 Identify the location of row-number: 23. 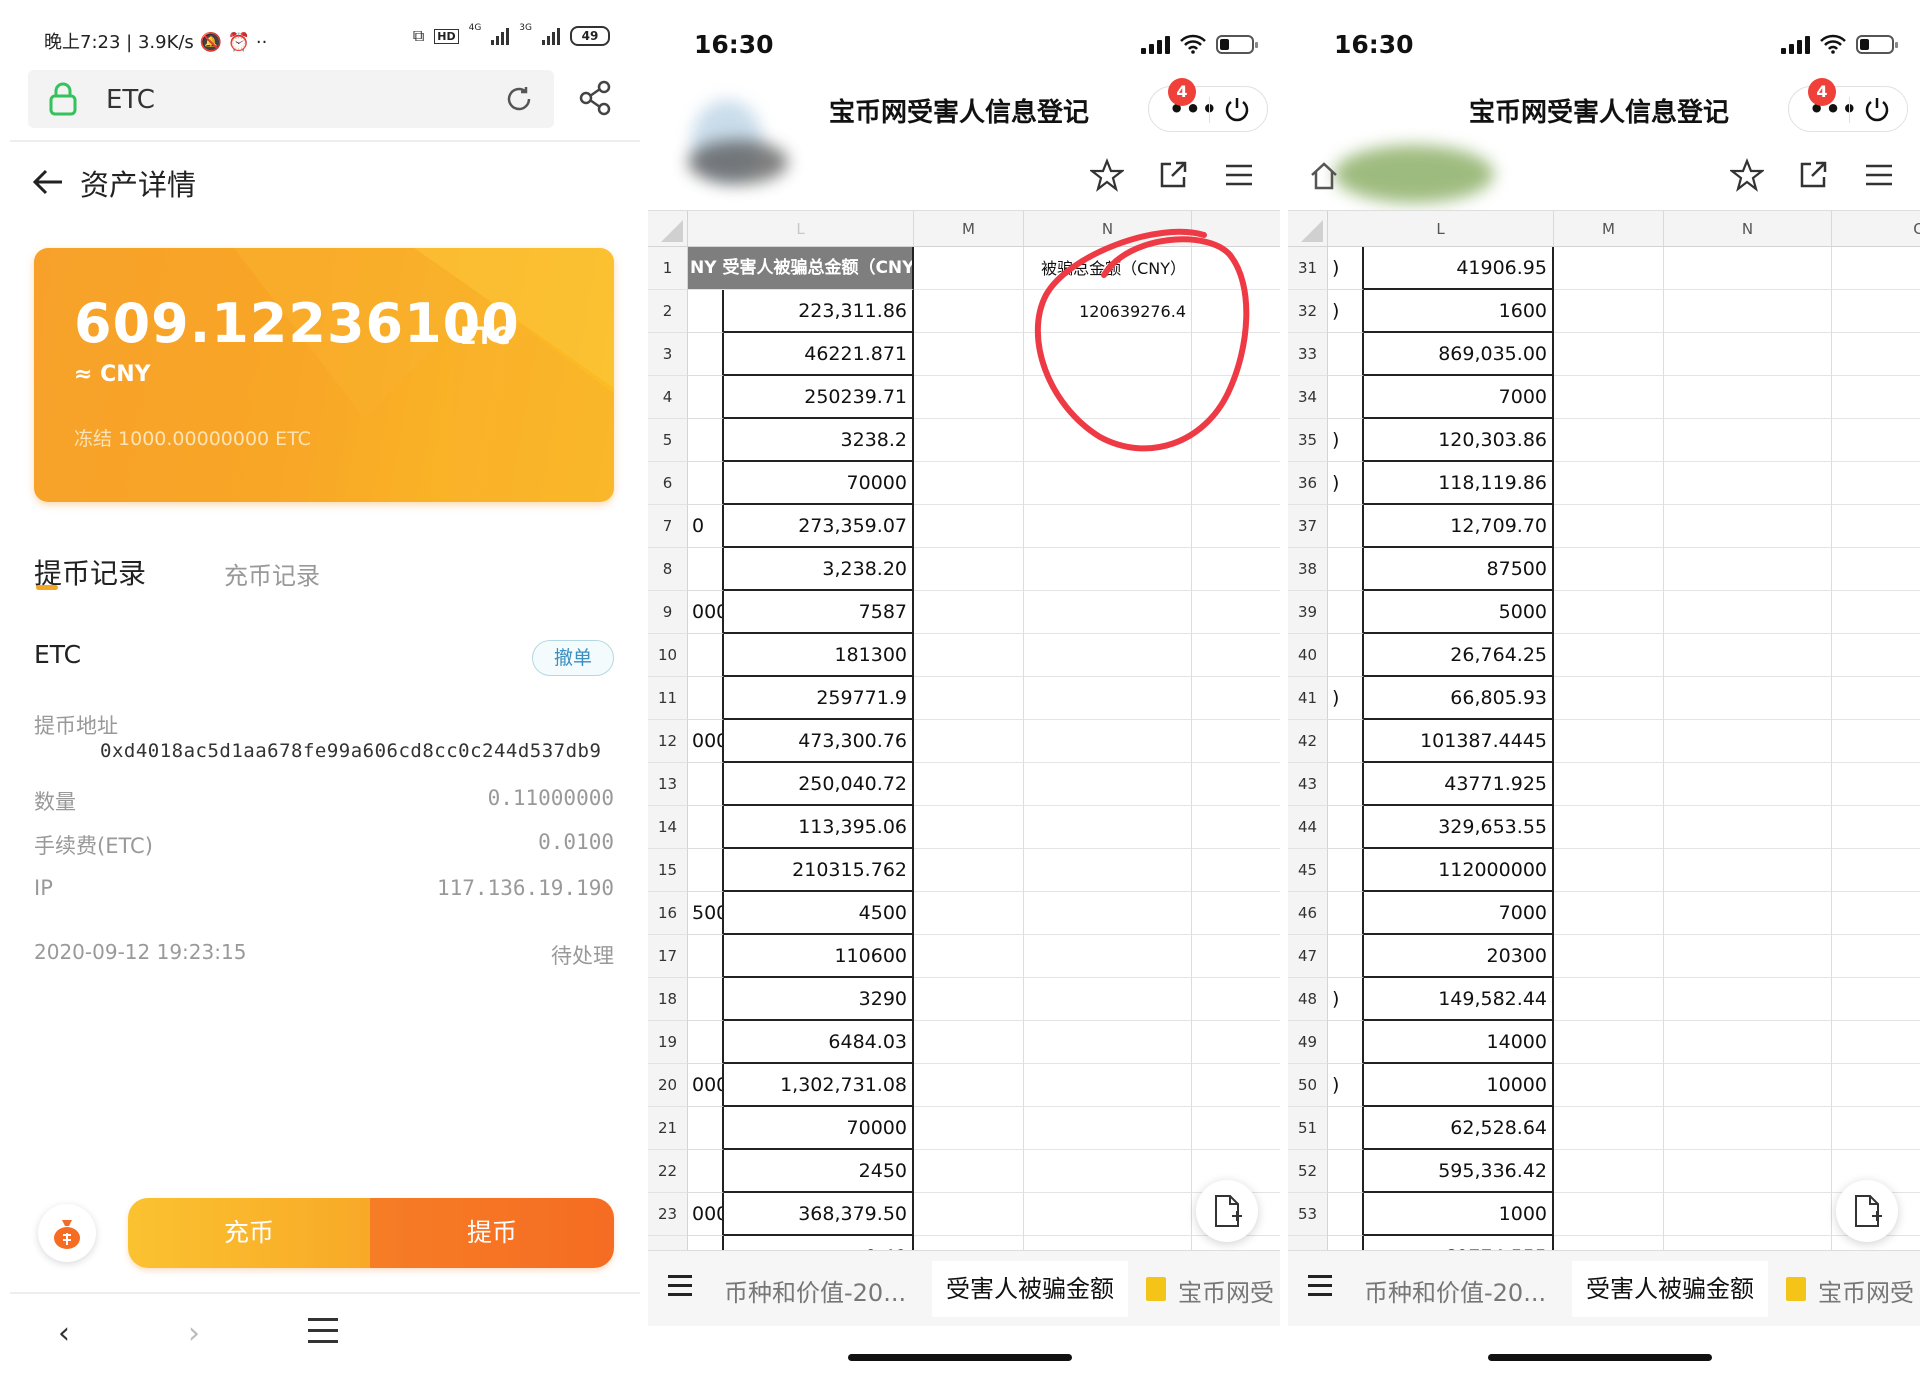
(668, 1214).